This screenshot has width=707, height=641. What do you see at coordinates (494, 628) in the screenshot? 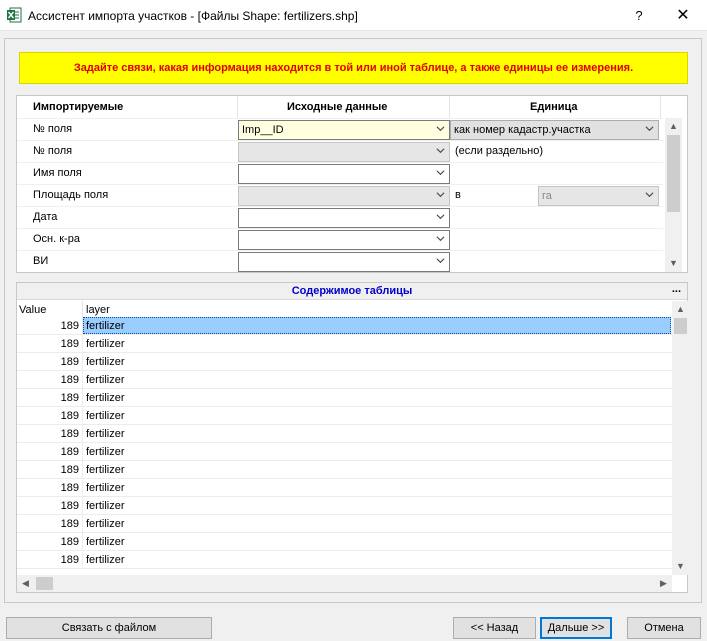
I see `back-button: << Назад` at bounding box center [494, 628].